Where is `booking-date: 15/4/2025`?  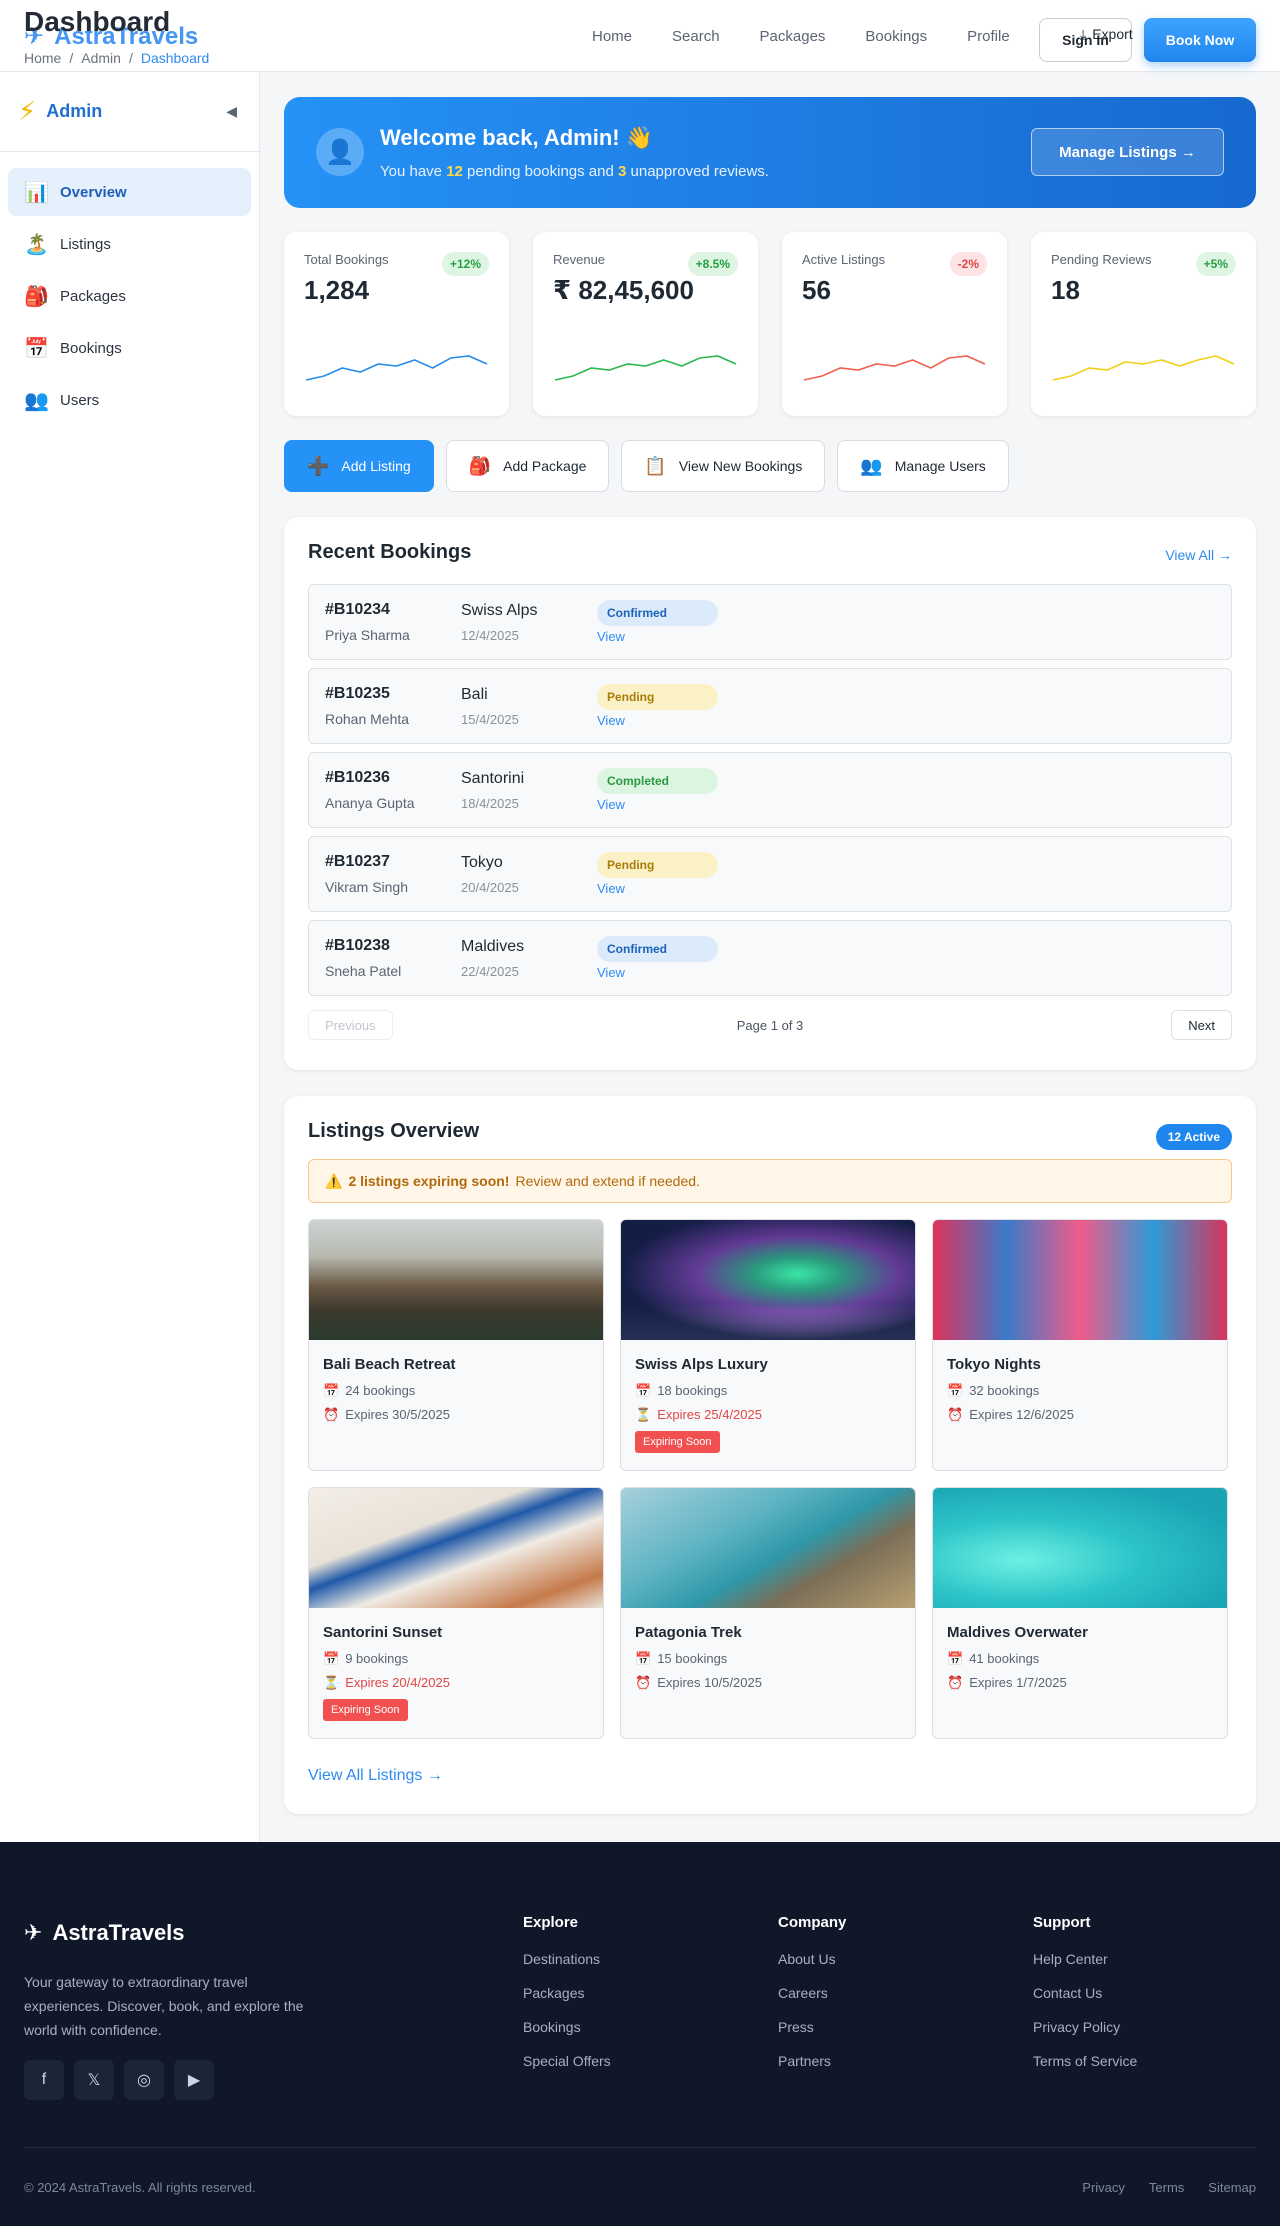
booking-date: 15/4/2025 is located at coordinates (490, 719).